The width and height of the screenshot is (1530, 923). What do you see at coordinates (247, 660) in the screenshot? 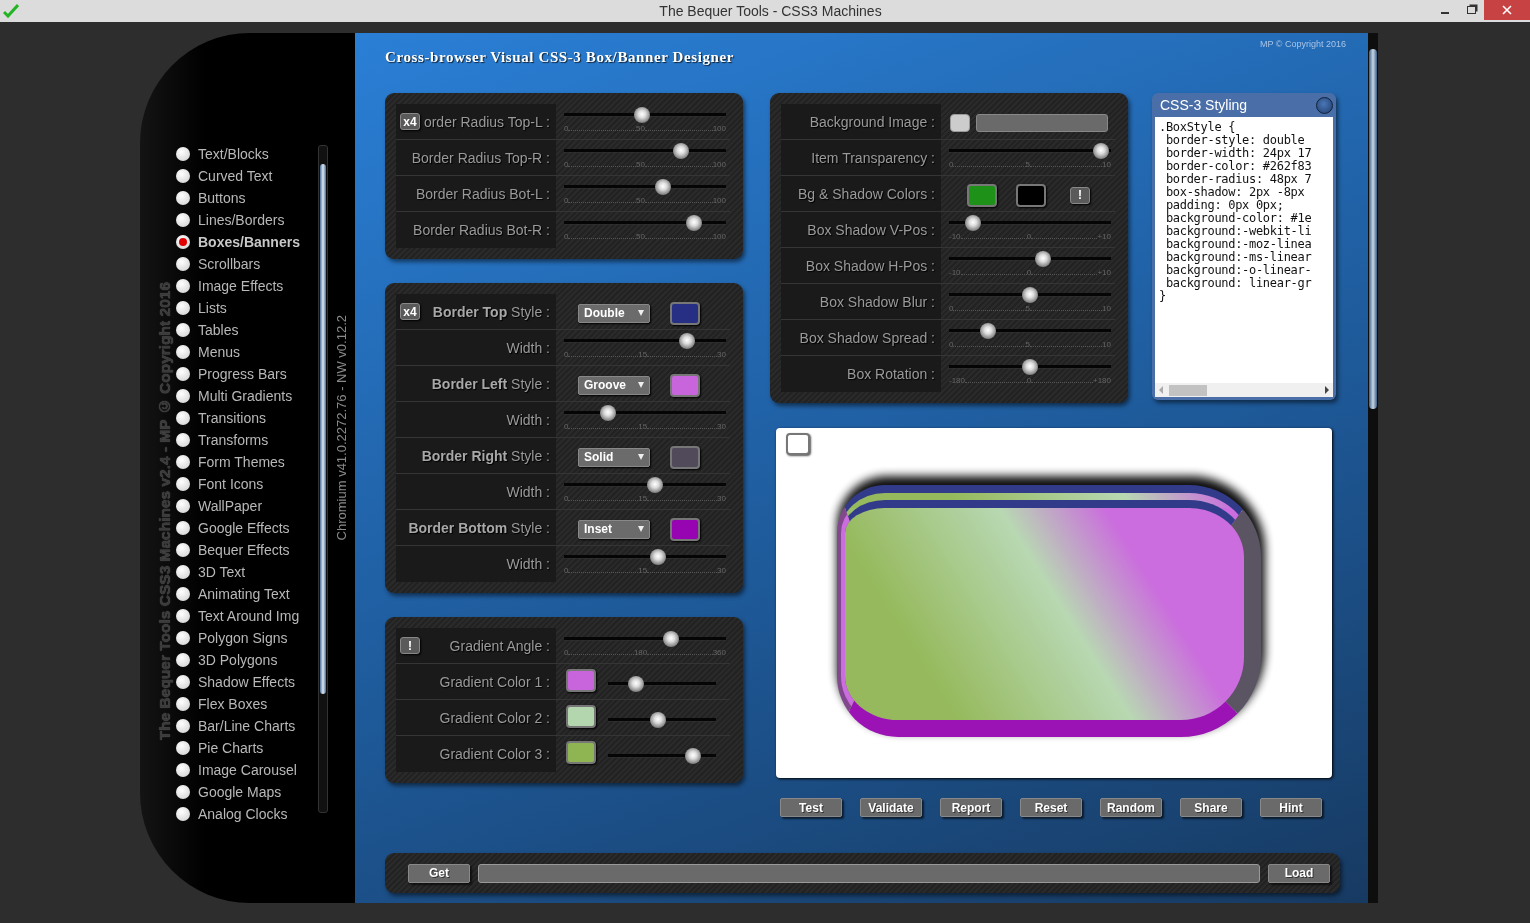
I see `menu-item: 3D Polygons` at bounding box center [247, 660].